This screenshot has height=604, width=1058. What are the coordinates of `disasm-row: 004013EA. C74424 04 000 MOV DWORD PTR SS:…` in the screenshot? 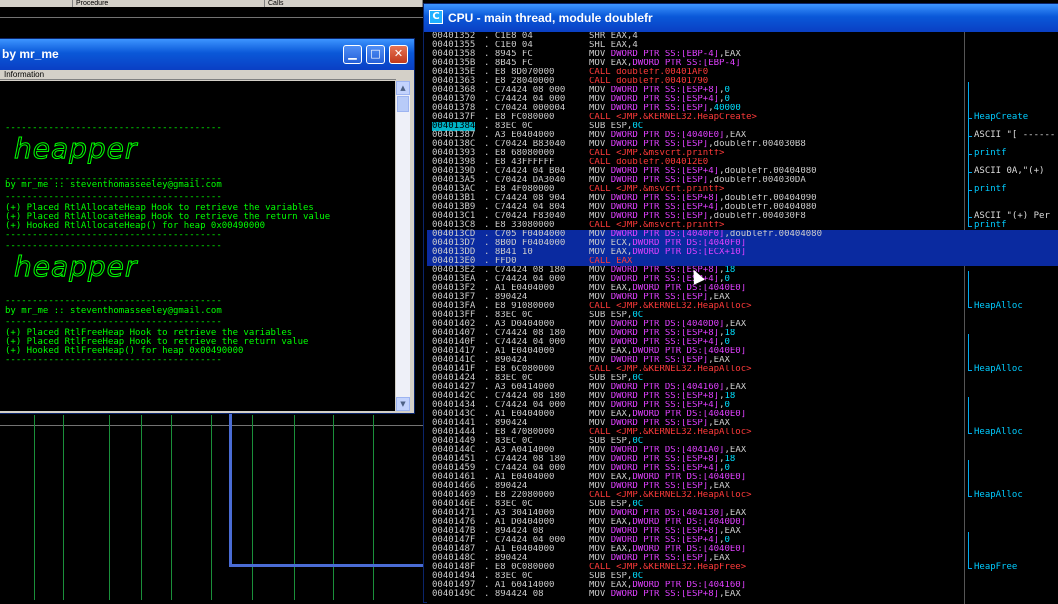 It's located at (742, 279).